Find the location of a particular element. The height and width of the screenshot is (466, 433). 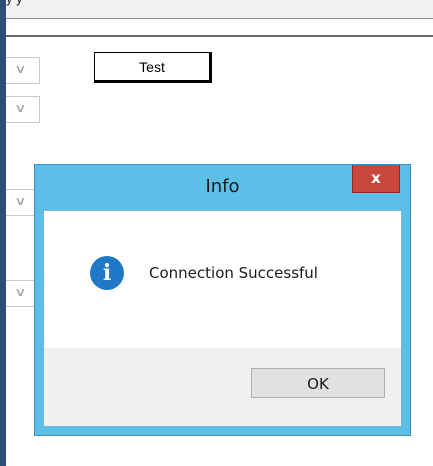

combo-box-1: ∨ is located at coordinates (23, 70).